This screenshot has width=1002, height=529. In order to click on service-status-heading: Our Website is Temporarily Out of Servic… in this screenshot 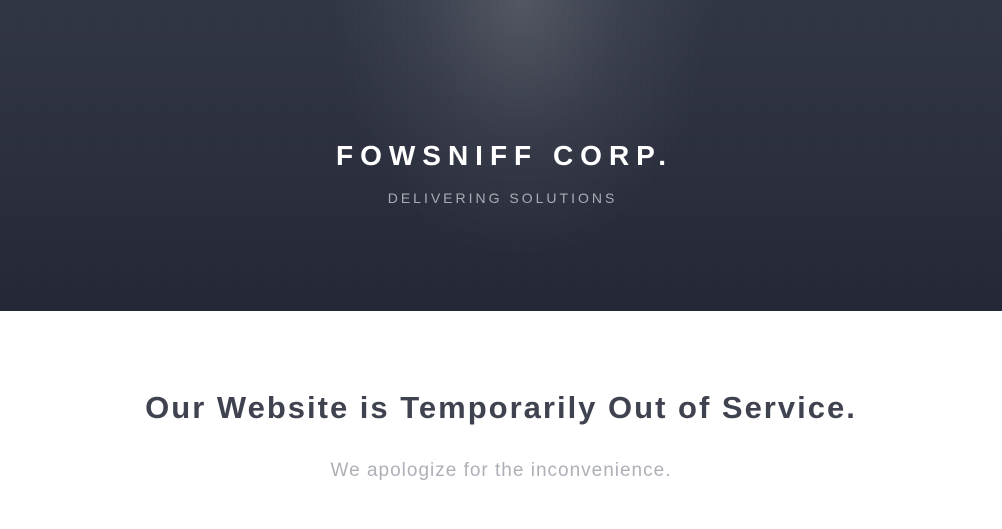, I will do `click(501, 407)`.